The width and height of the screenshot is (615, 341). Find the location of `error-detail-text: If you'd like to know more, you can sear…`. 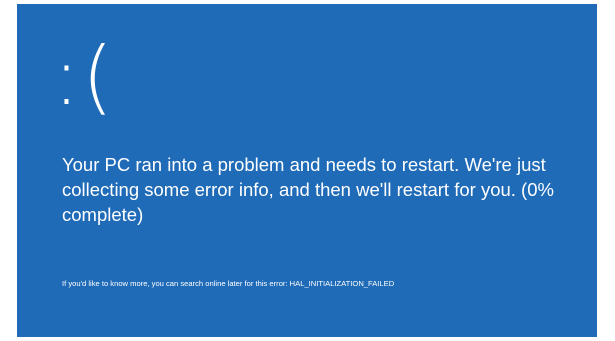

error-detail-text: If you'd like to know more, you can sear… is located at coordinates (228, 283).